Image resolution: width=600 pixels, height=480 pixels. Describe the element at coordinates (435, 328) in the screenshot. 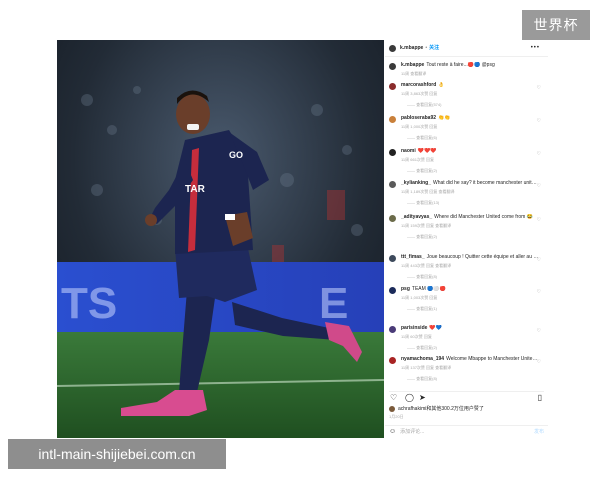

I see `comment-text: ❤️💙` at that location.